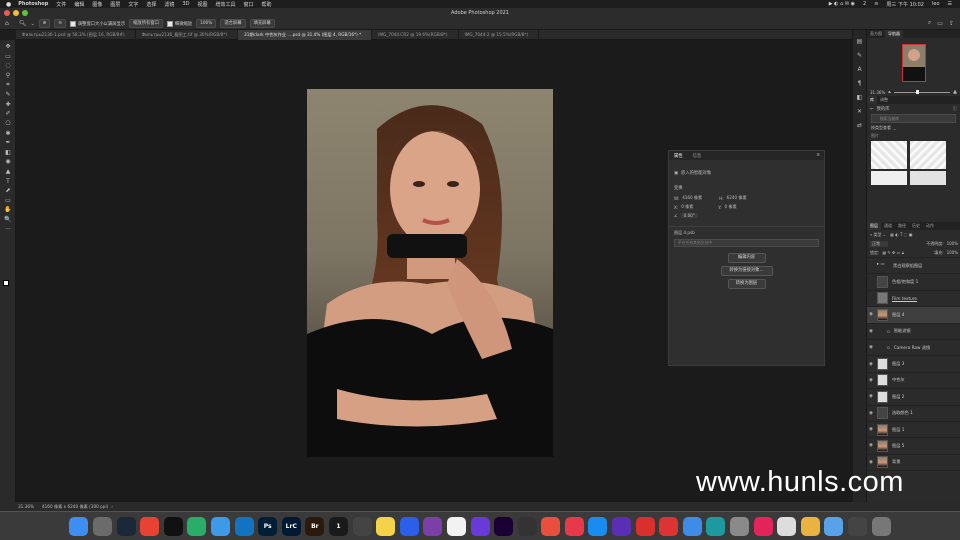 The width and height of the screenshot is (960, 540). Describe the element at coordinates (857, 526) in the screenshot. I see `dock-app-screen-icon` at that location.